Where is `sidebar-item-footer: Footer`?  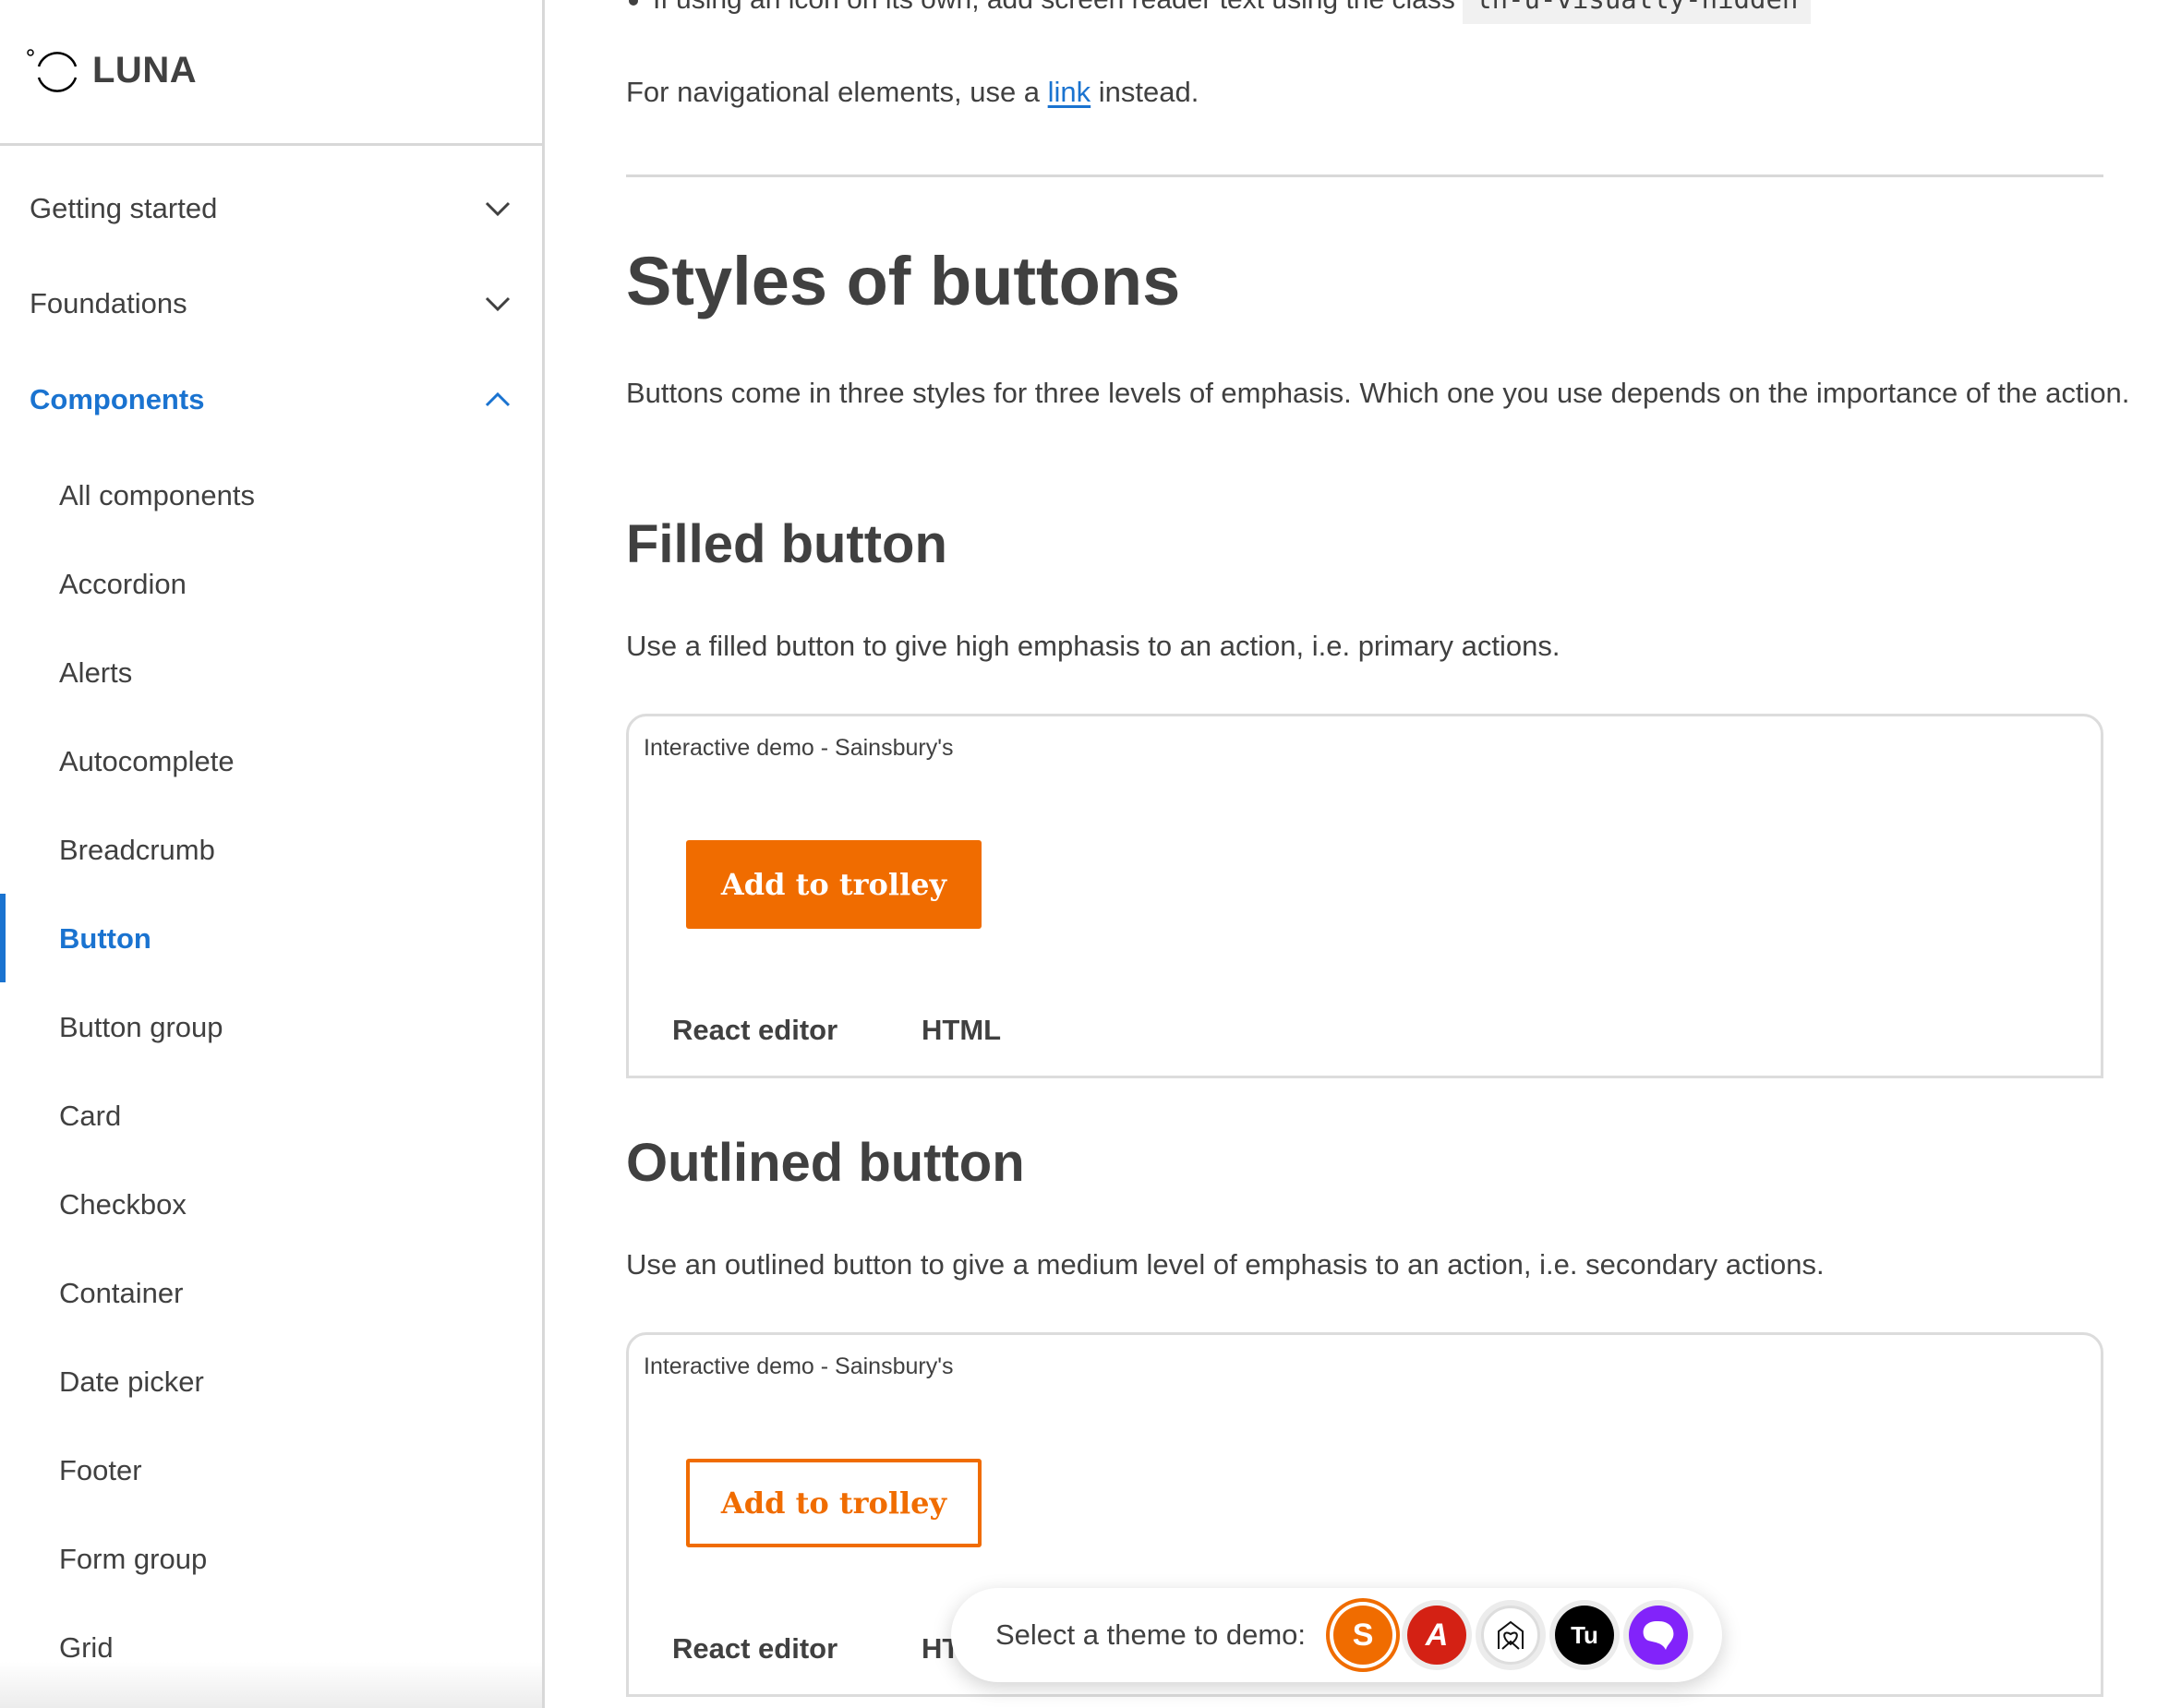
sidebar-item-footer: Footer is located at coordinates (100, 1470).